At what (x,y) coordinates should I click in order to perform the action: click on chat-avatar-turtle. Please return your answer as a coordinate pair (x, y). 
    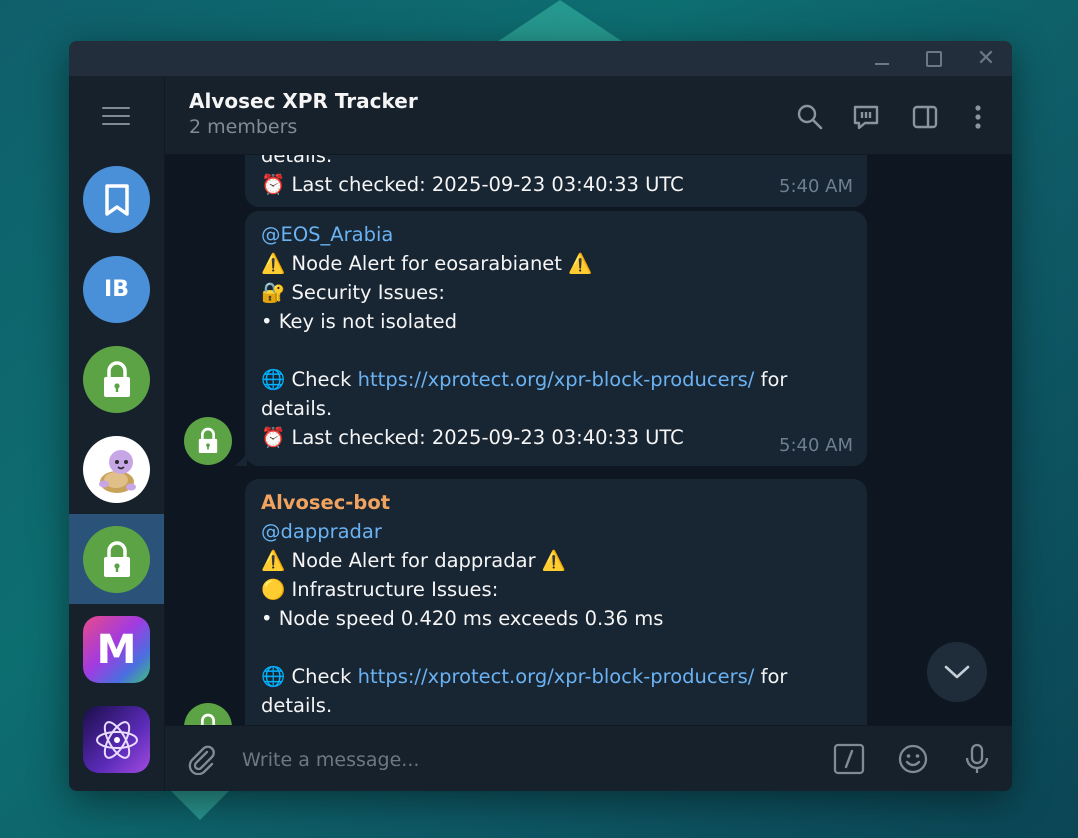
    Looking at the image, I should click on (116, 469).